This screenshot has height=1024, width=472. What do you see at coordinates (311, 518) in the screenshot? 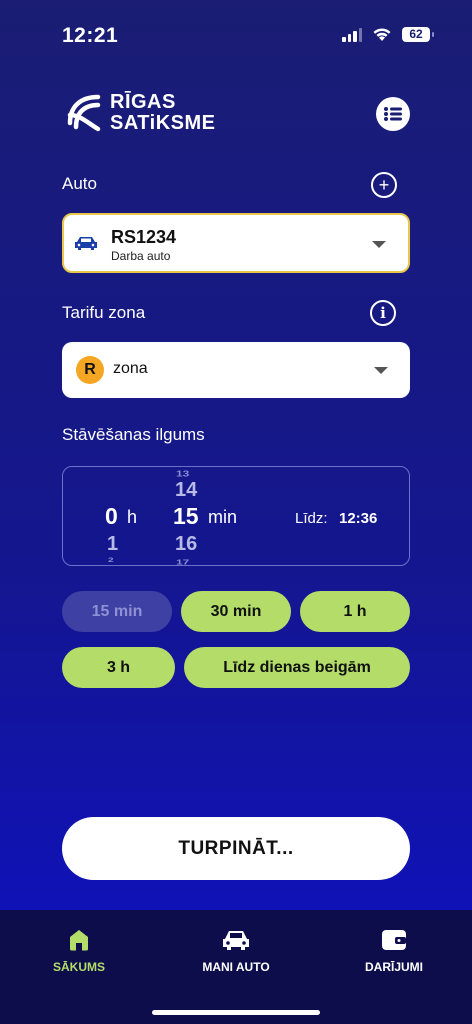
I see `until-label: Līdz:` at bounding box center [311, 518].